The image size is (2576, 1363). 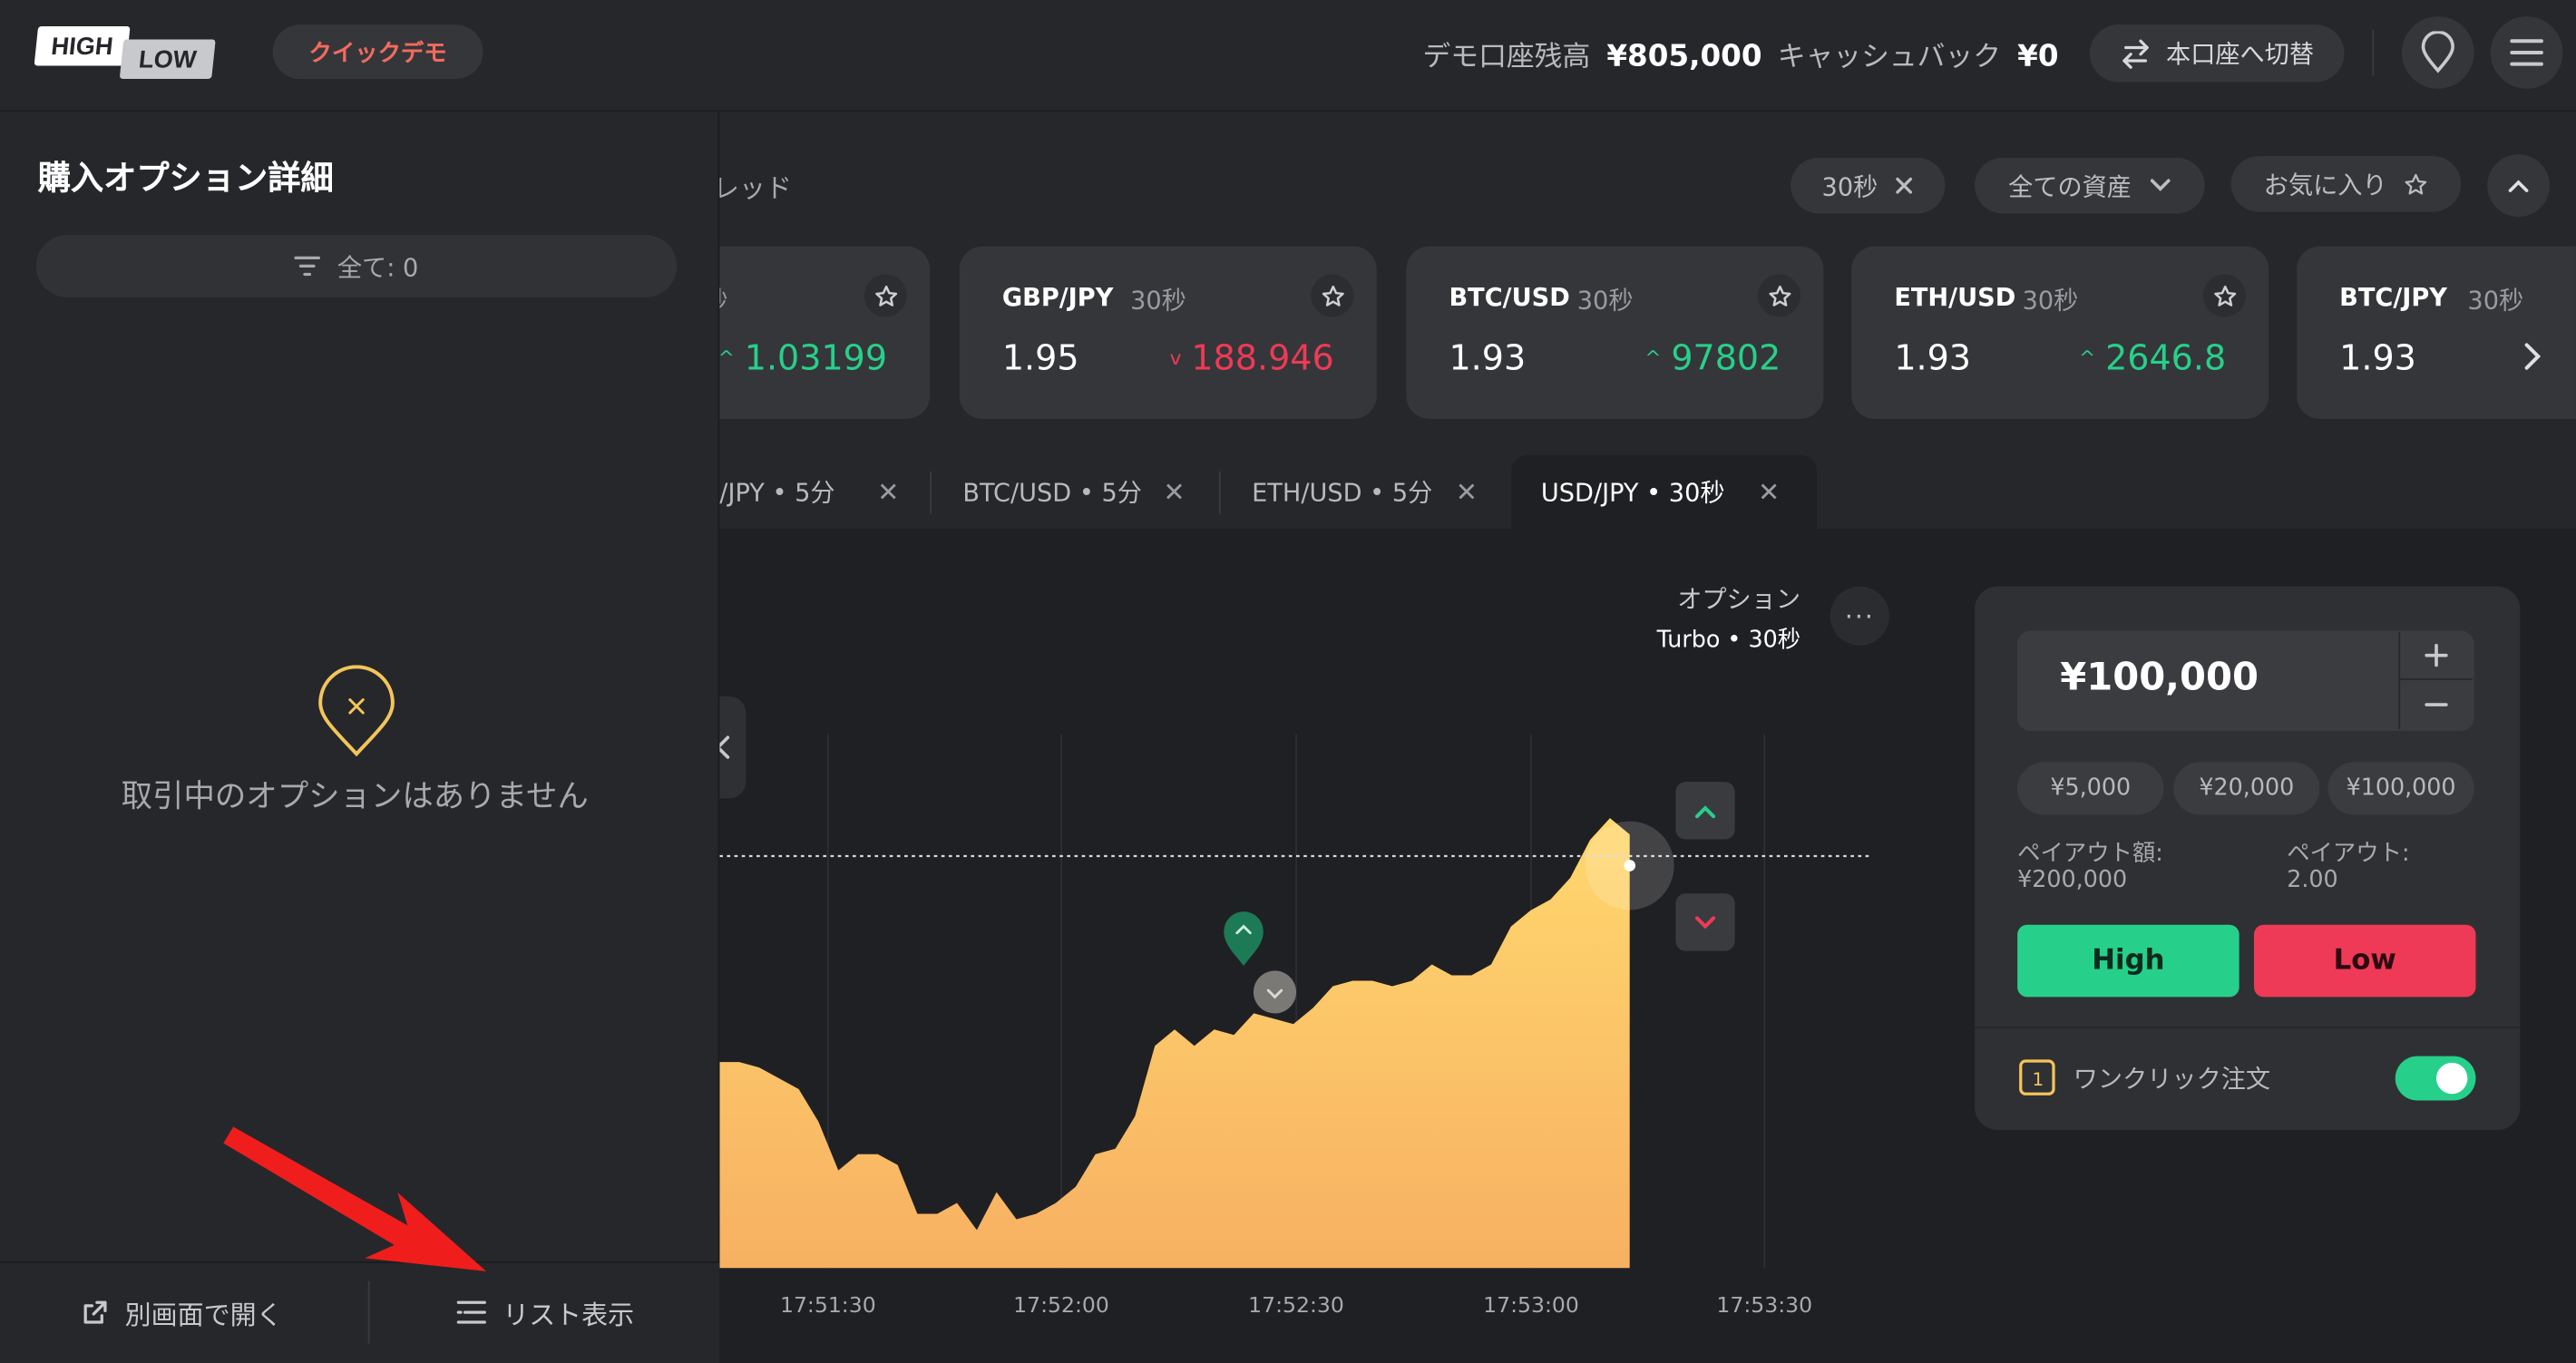 I want to click on one-click-row: 1 ワンクリック注文, so click(x=2143, y=1076).